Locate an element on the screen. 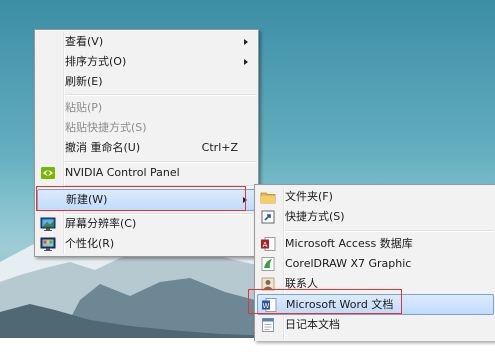  journal-icon is located at coordinates (268, 325).